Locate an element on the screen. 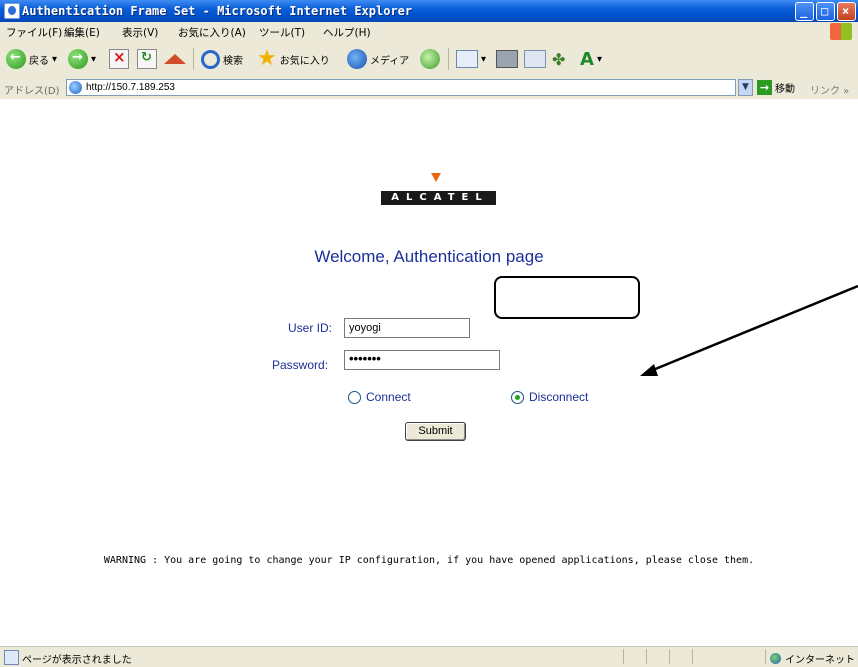  messenger-button: ✤ is located at coordinates (562, 59).